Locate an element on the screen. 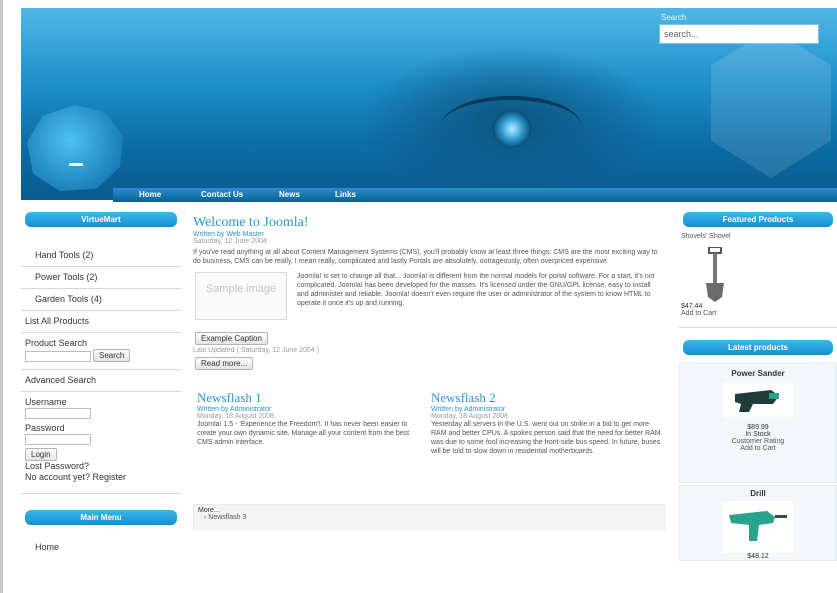 The image size is (837, 593). username-field is located at coordinates (58, 413).